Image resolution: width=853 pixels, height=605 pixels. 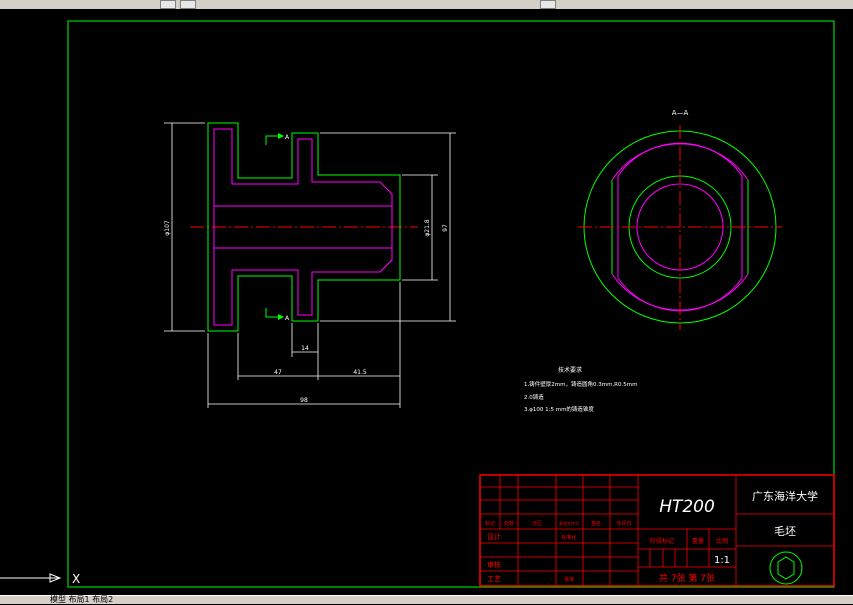 I want to click on tech-line-3: 3.φ100 1:5 mm的铸造锥度, so click(x=559, y=409).